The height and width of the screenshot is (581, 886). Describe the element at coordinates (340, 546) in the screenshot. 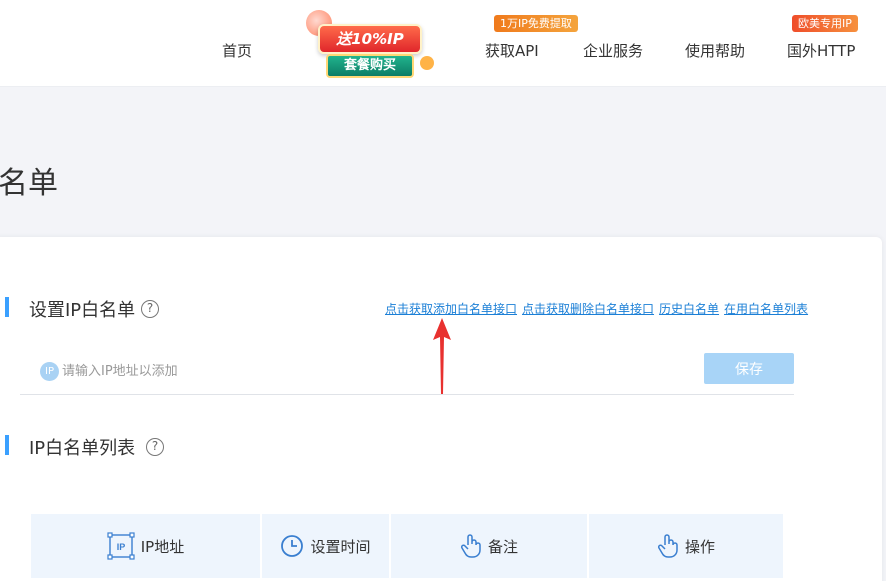

I see `column-label-time: 设置时间` at that location.